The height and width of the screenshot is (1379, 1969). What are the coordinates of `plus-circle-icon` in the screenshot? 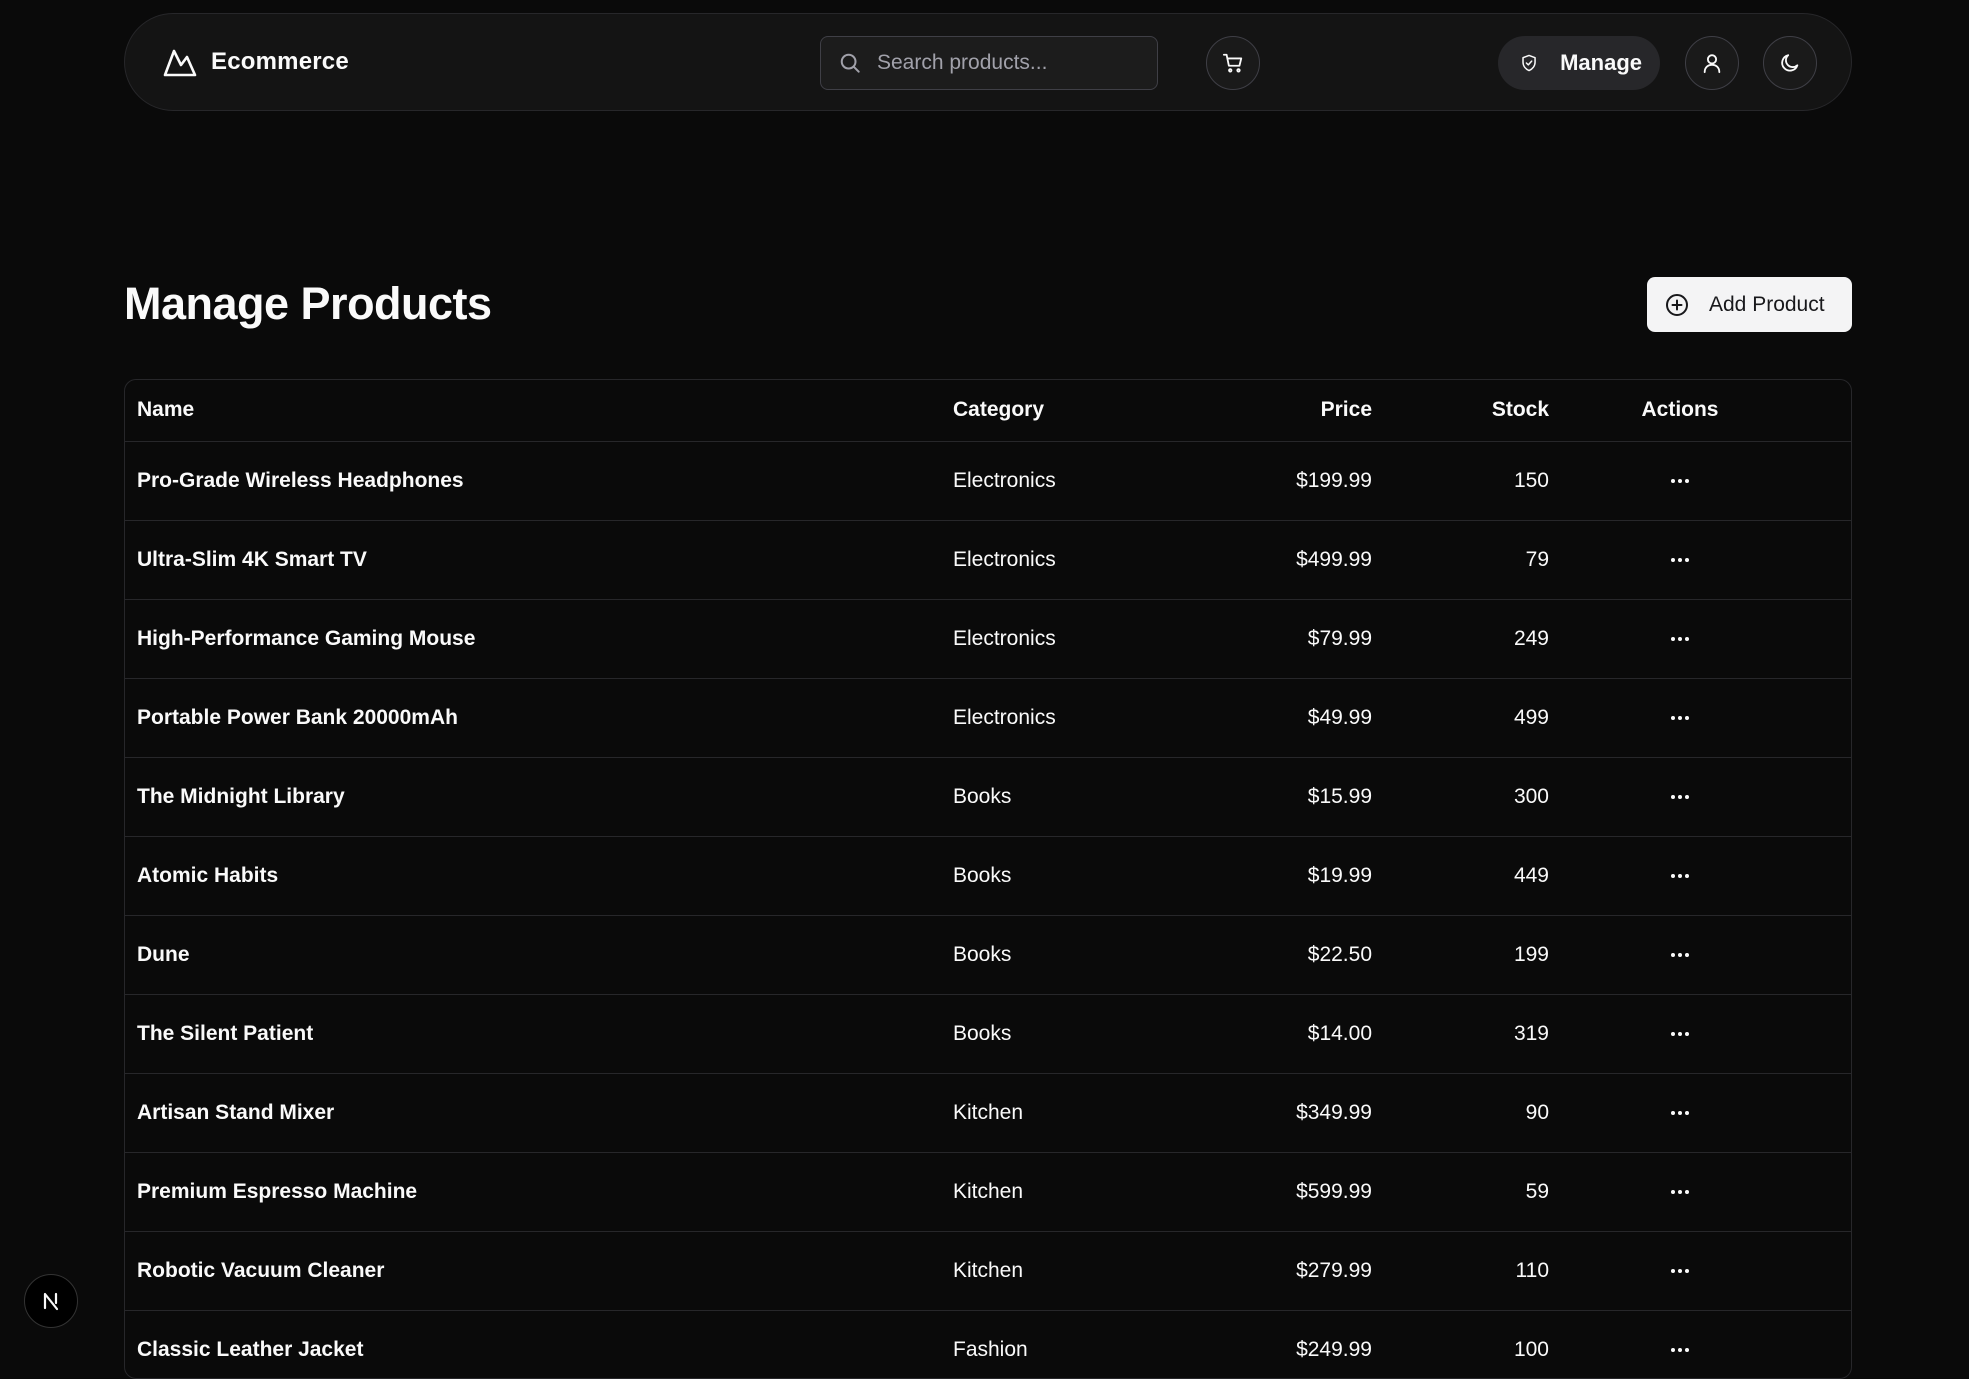 It's located at (1677, 304).